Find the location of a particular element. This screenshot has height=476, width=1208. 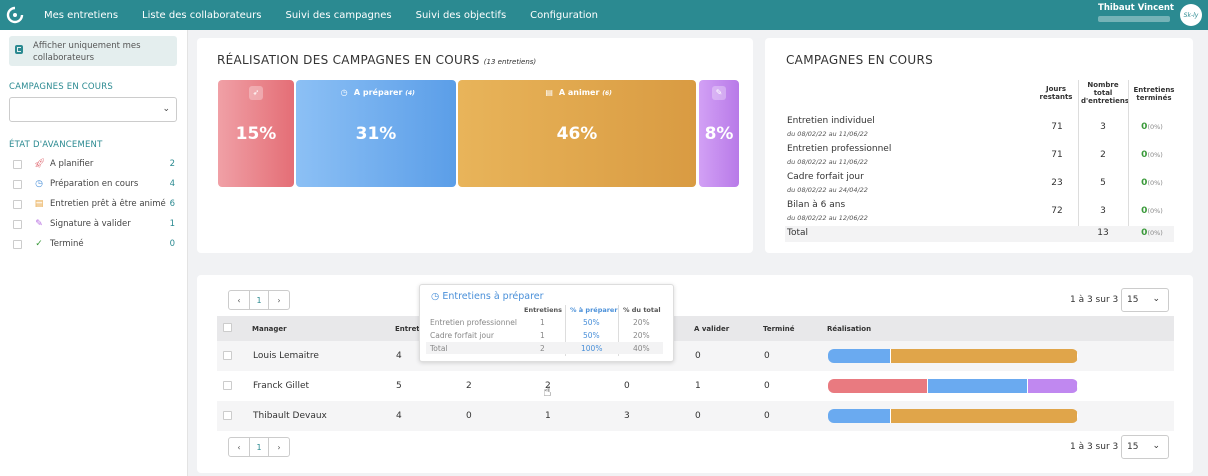

cell-a-preparer: 1 is located at coordinates (548, 416).